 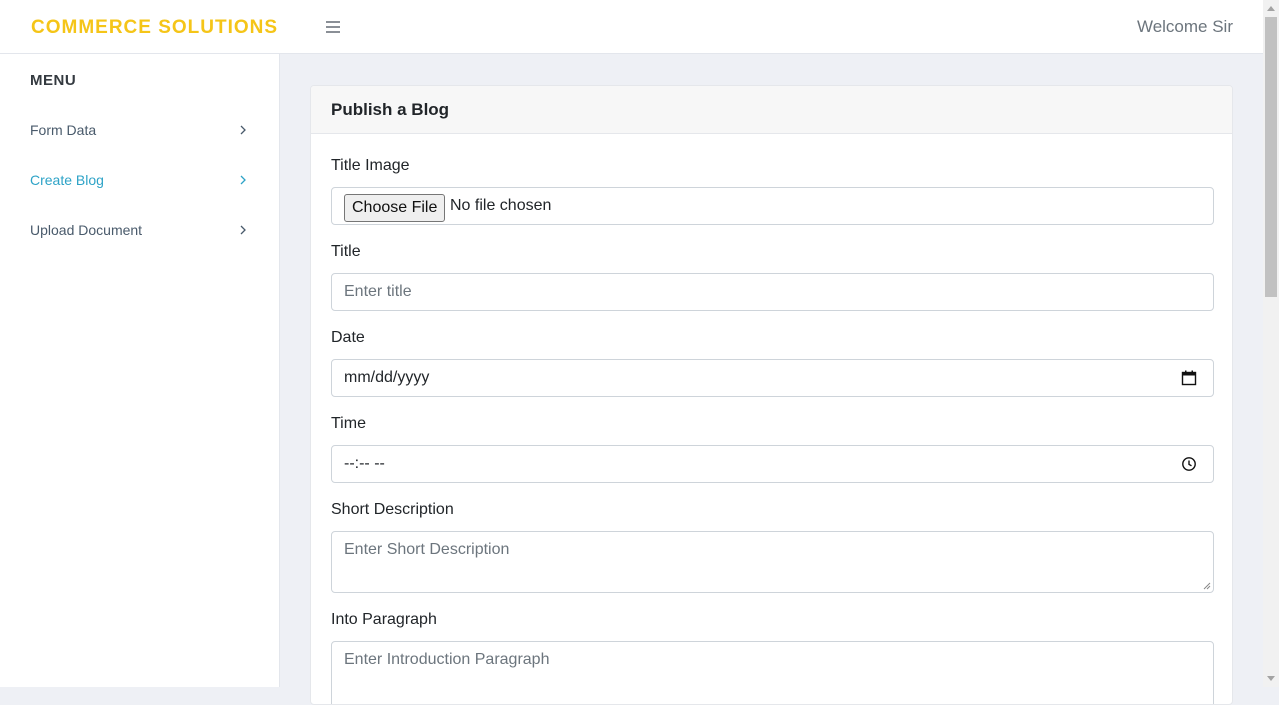 I want to click on short-description-label: Short Description, so click(x=392, y=509).